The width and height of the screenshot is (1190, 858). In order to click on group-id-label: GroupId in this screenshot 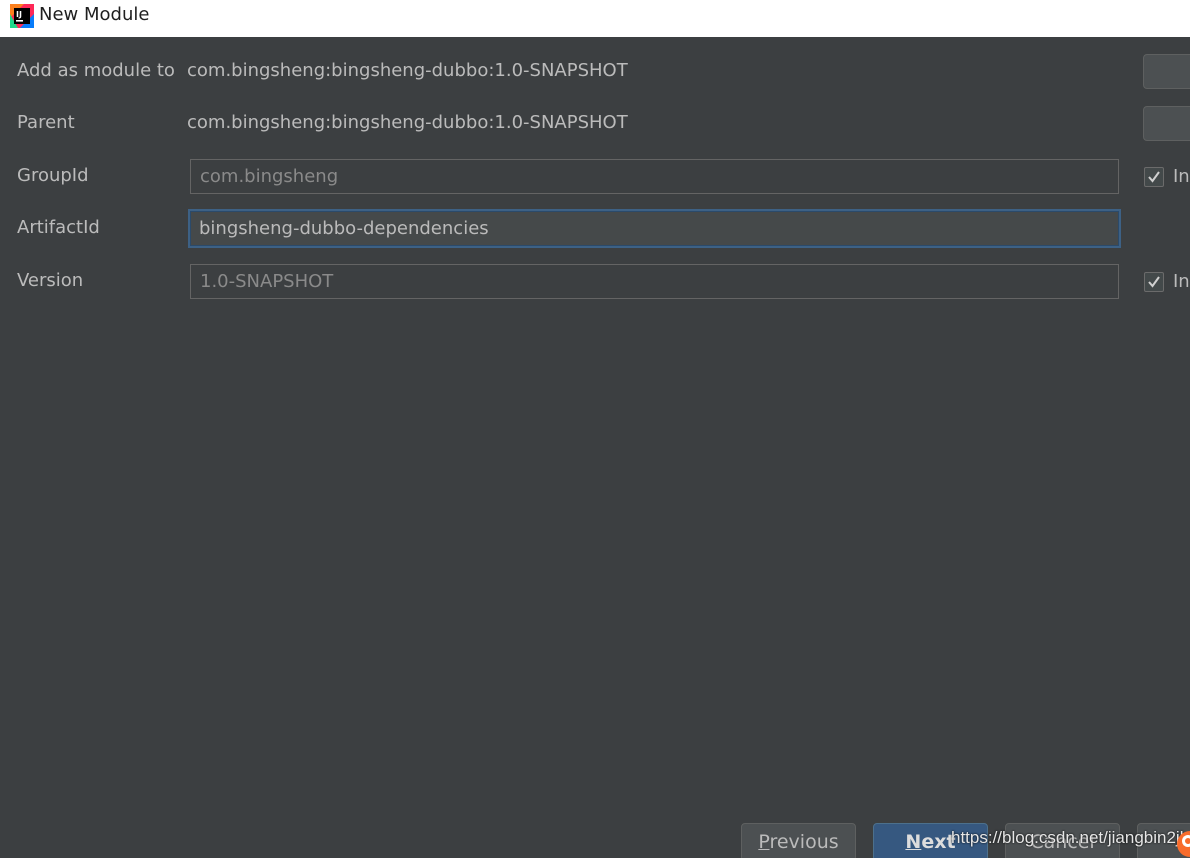, I will do `click(53, 175)`.